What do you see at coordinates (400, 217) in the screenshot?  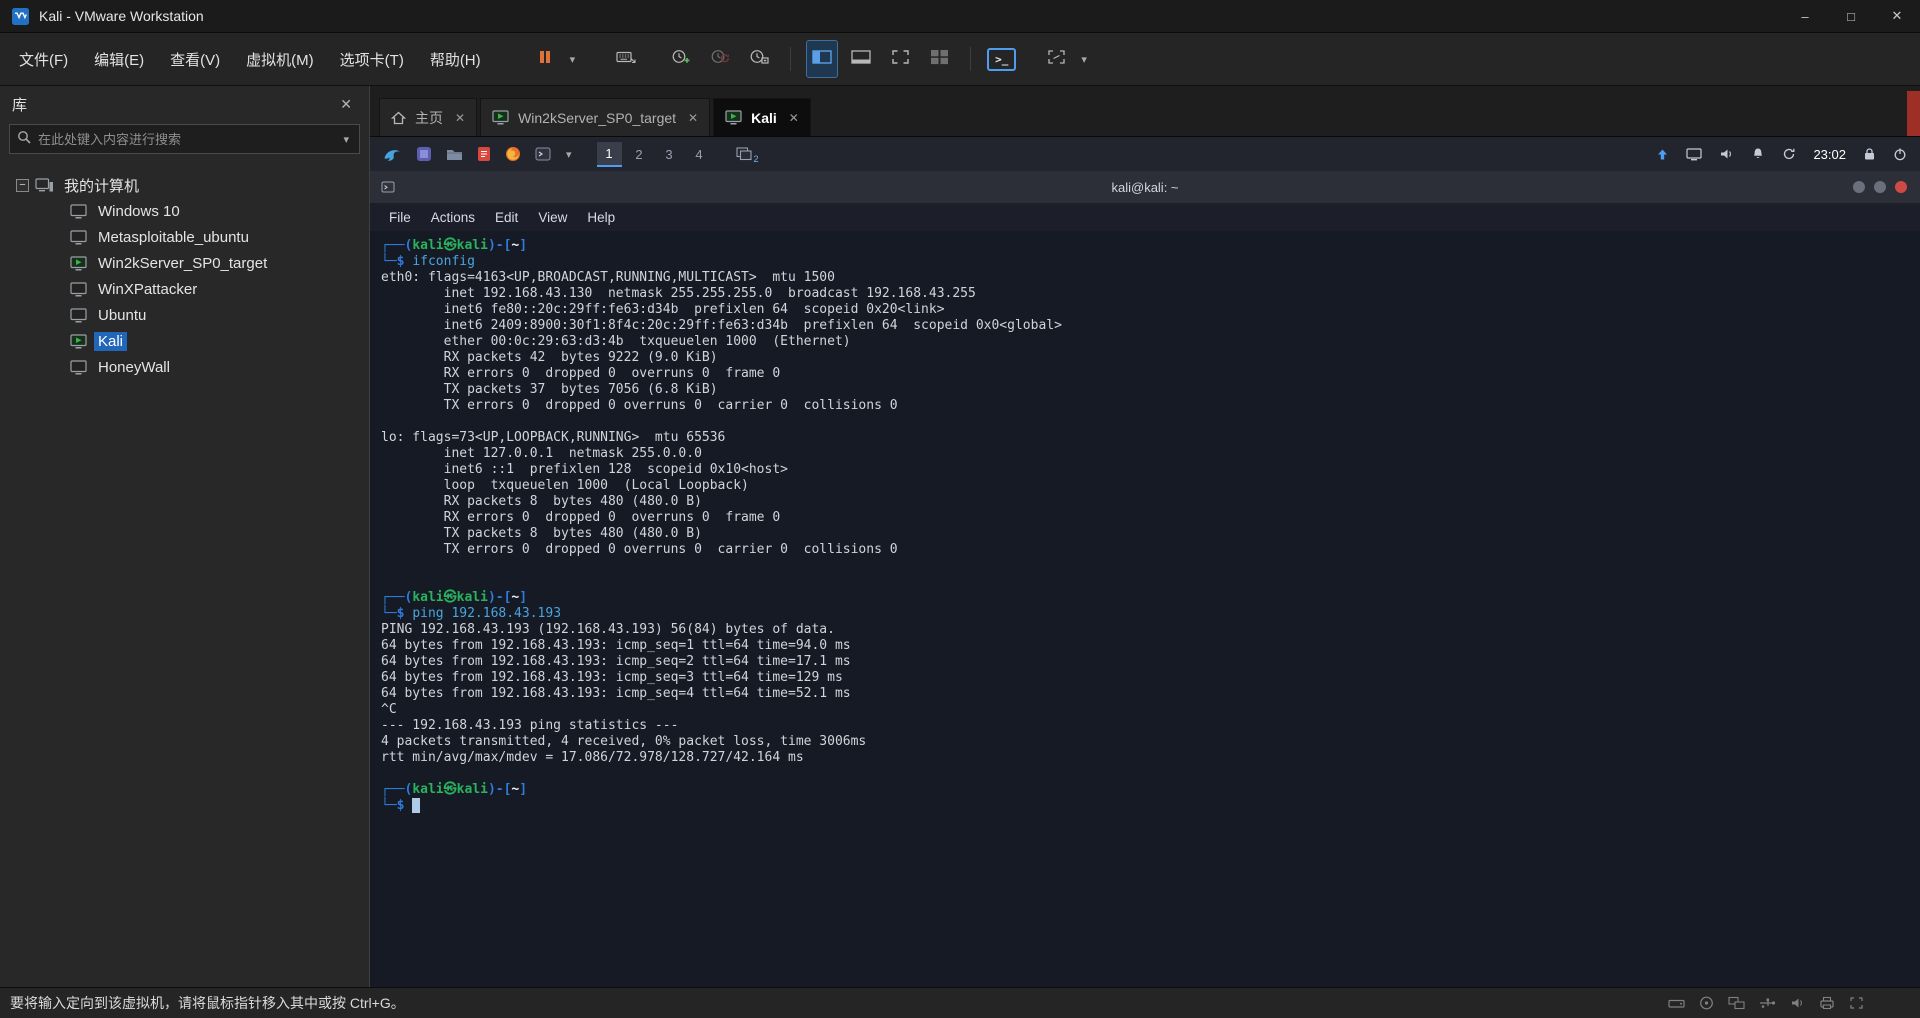 I see `terminal-menu-file: File` at bounding box center [400, 217].